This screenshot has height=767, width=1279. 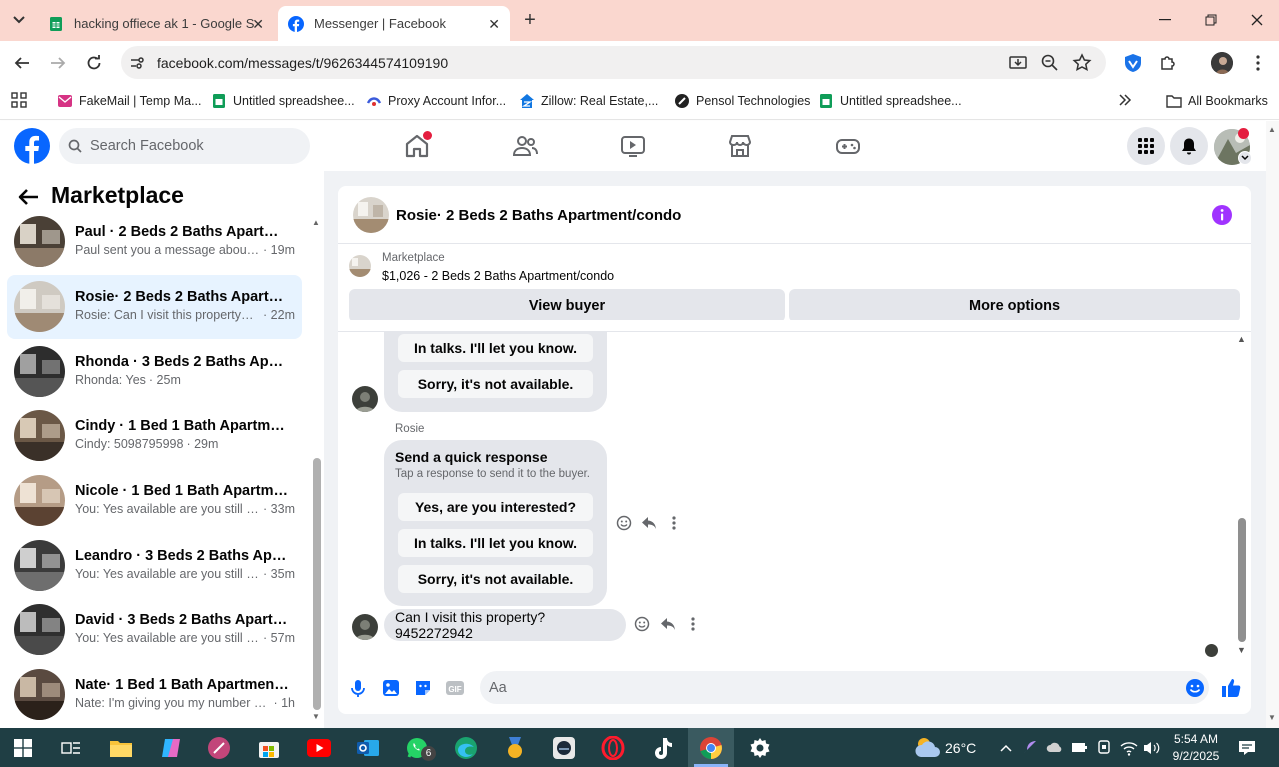 I want to click on notification-center-icon, so click(x=1247, y=748).